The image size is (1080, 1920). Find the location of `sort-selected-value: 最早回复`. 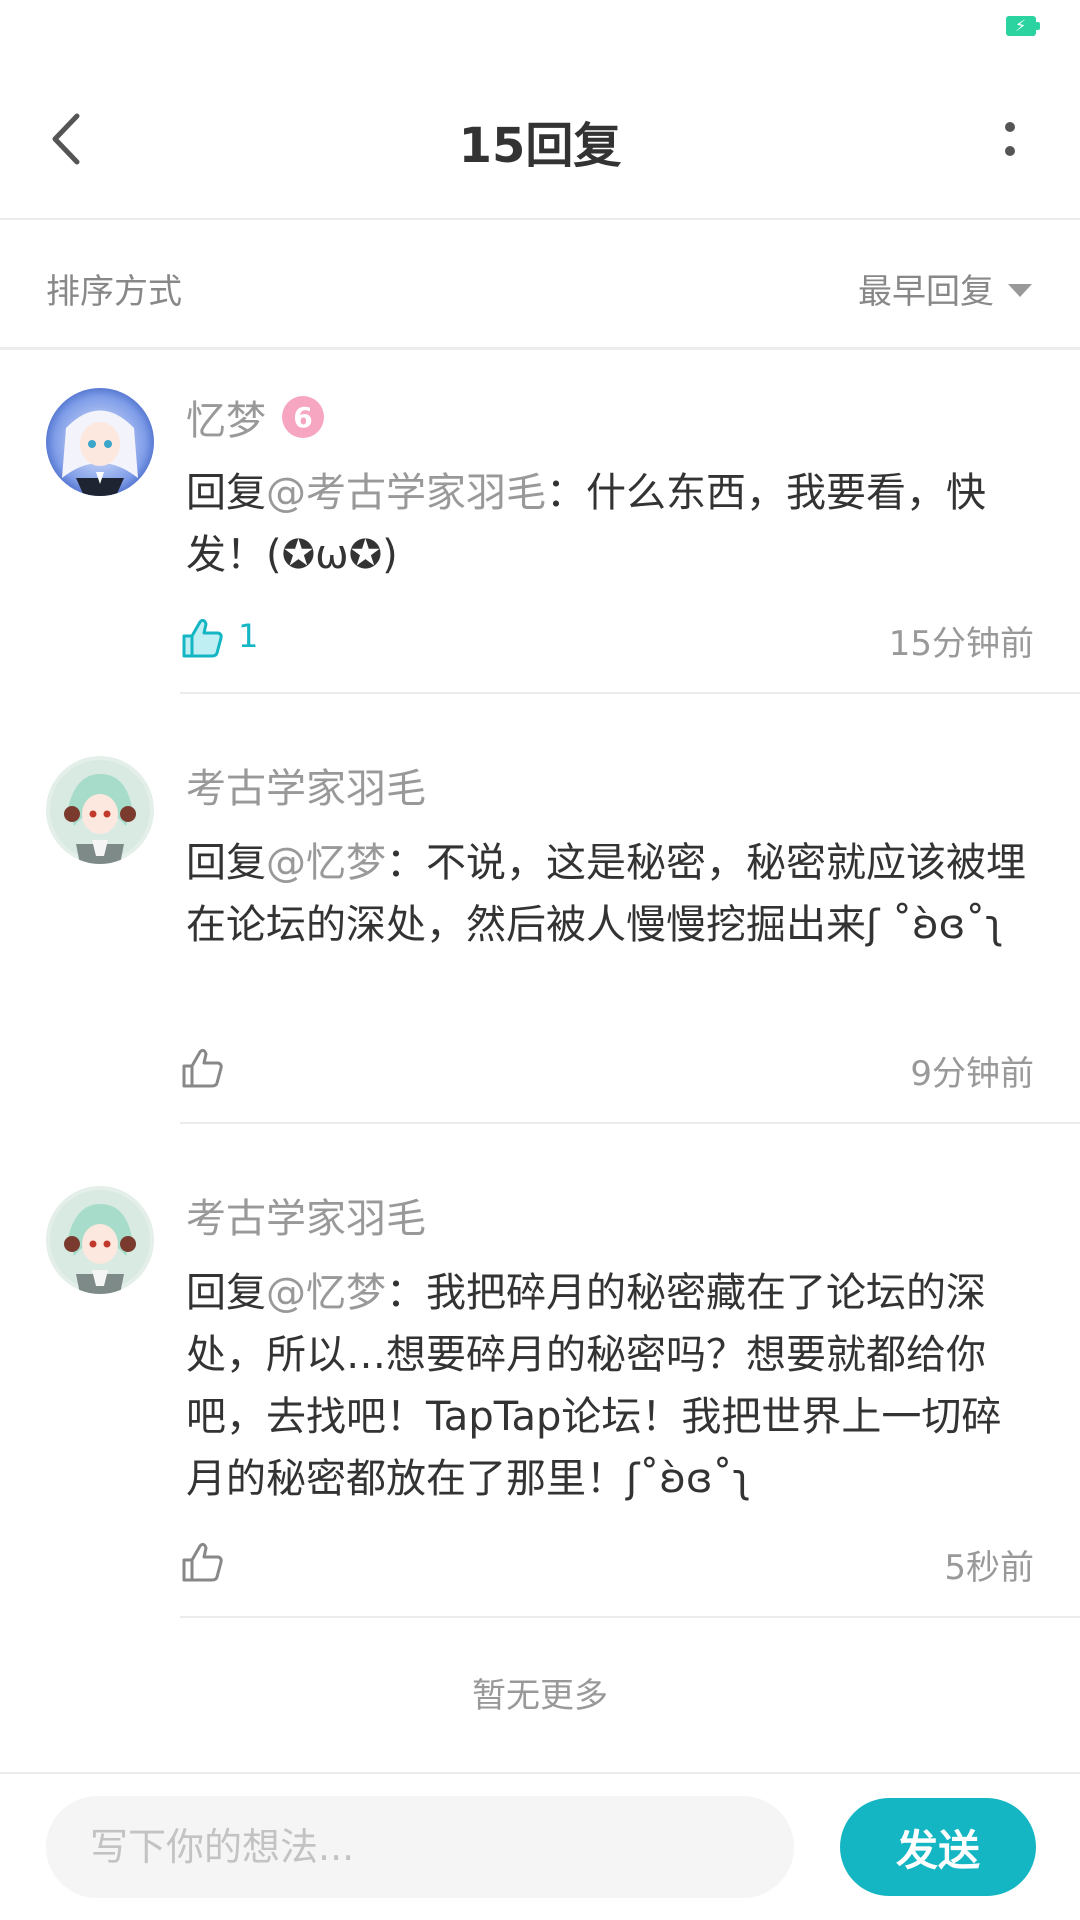

sort-selected-value: 最早回复 is located at coordinates (926, 292).